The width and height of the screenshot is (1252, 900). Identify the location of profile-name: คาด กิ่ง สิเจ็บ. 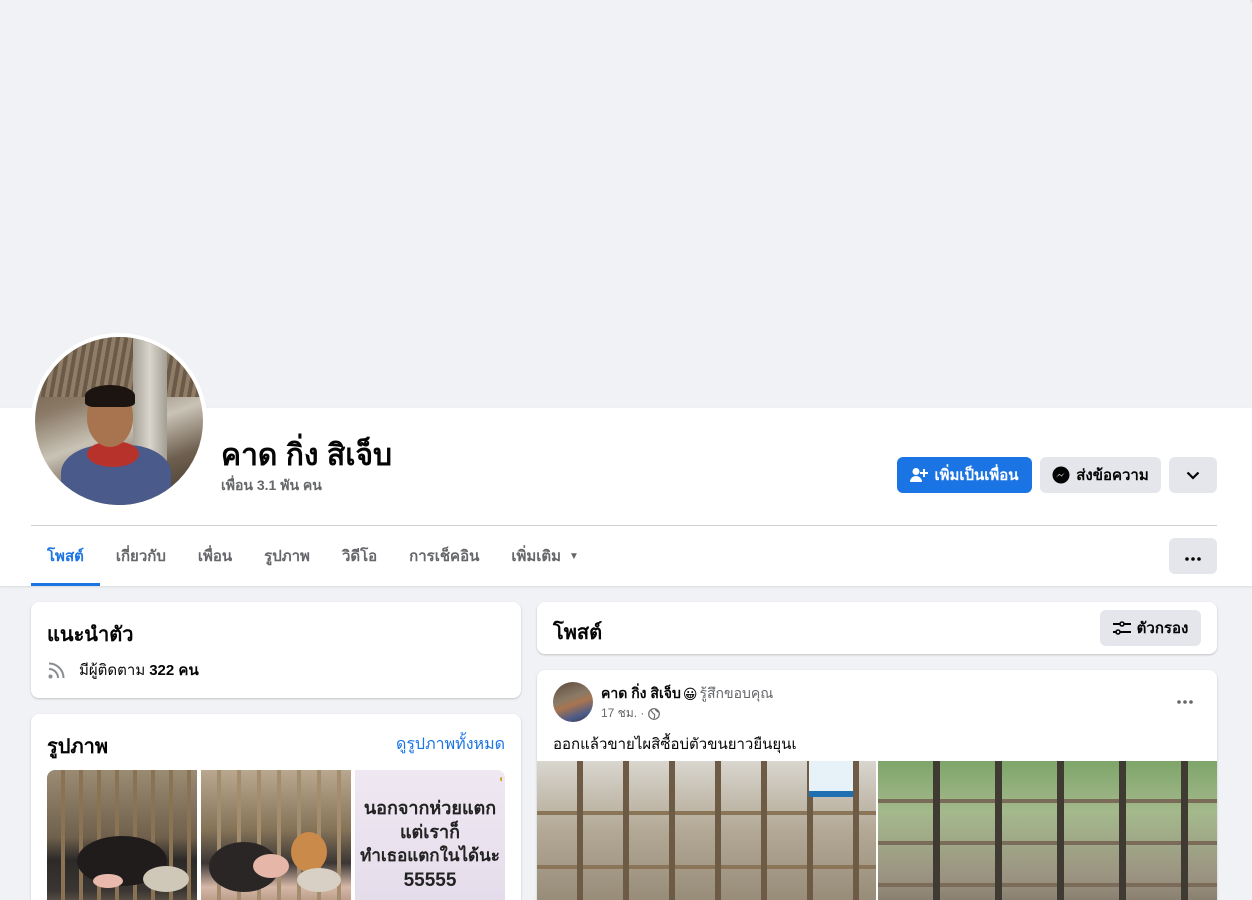
(307, 455).